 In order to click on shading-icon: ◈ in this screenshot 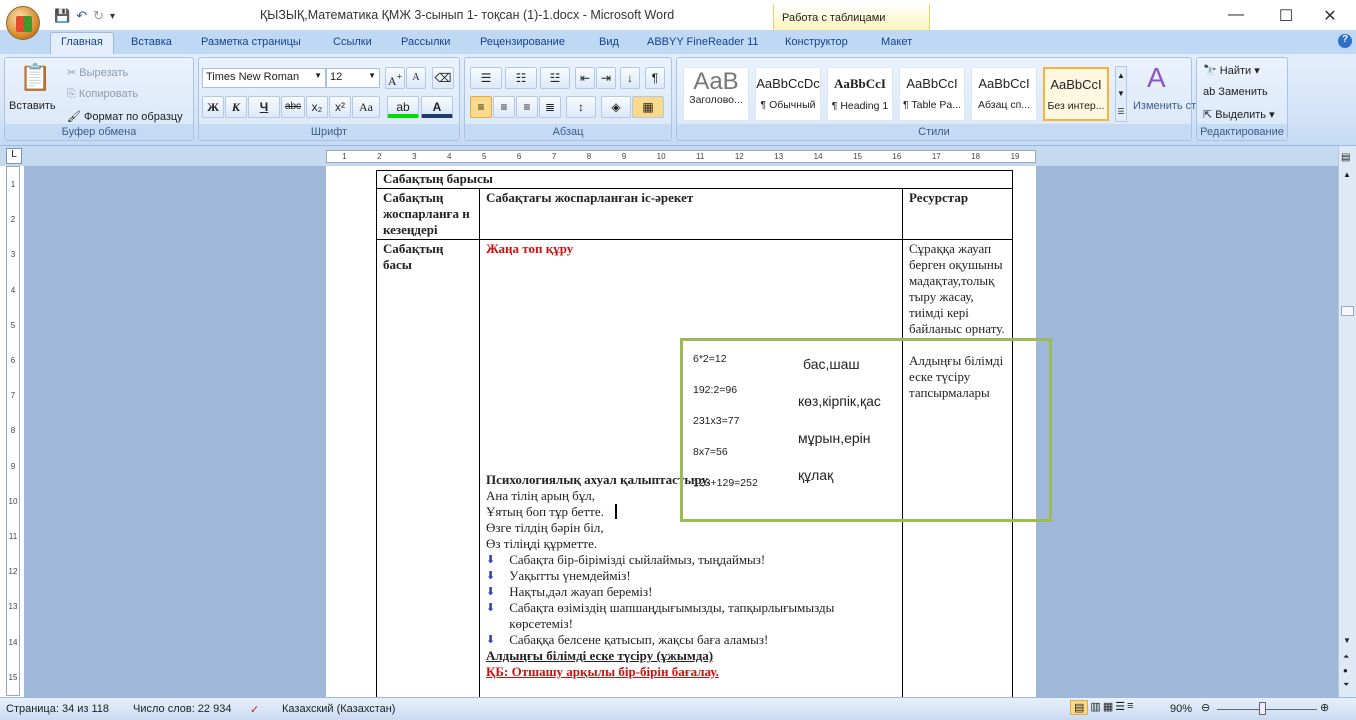, I will do `click(616, 107)`.